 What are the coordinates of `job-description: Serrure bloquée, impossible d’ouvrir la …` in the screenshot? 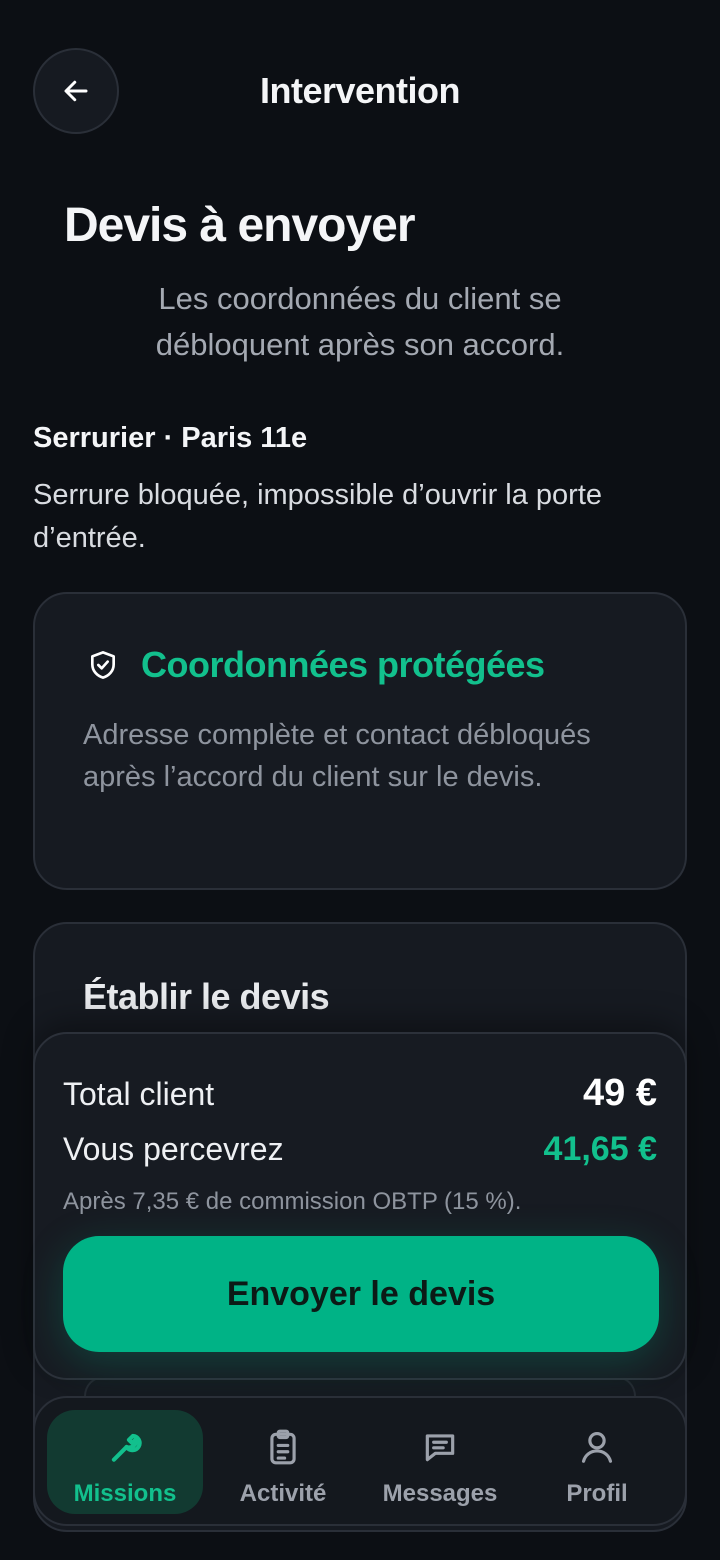 It's located at (318, 516).